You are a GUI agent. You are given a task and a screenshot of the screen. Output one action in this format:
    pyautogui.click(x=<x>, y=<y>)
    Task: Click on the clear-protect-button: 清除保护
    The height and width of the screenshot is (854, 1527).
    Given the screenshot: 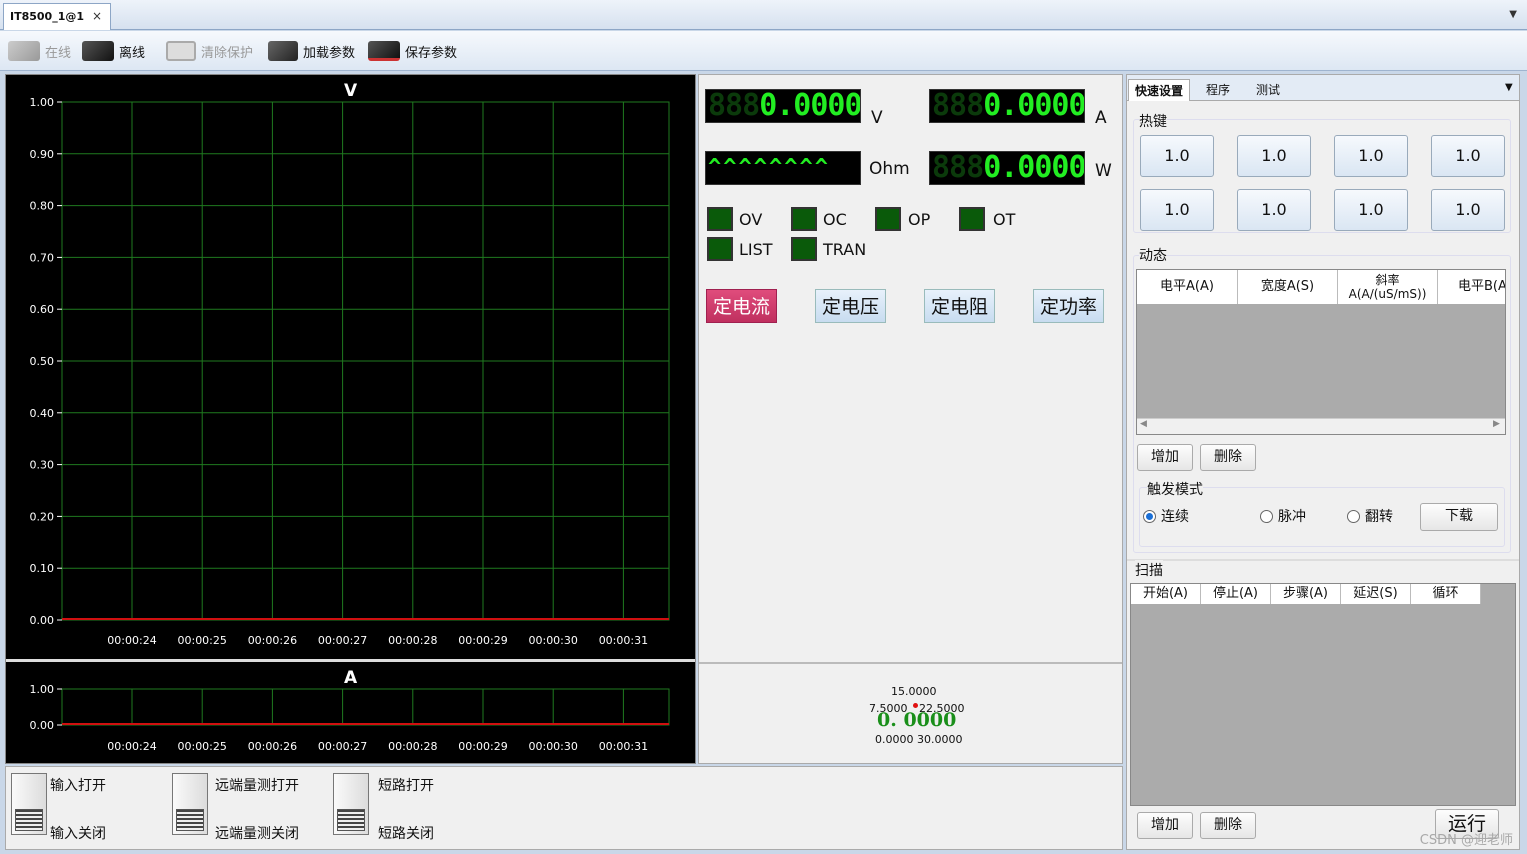 What is the action you would take?
    pyautogui.click(x=209, y=51)
    